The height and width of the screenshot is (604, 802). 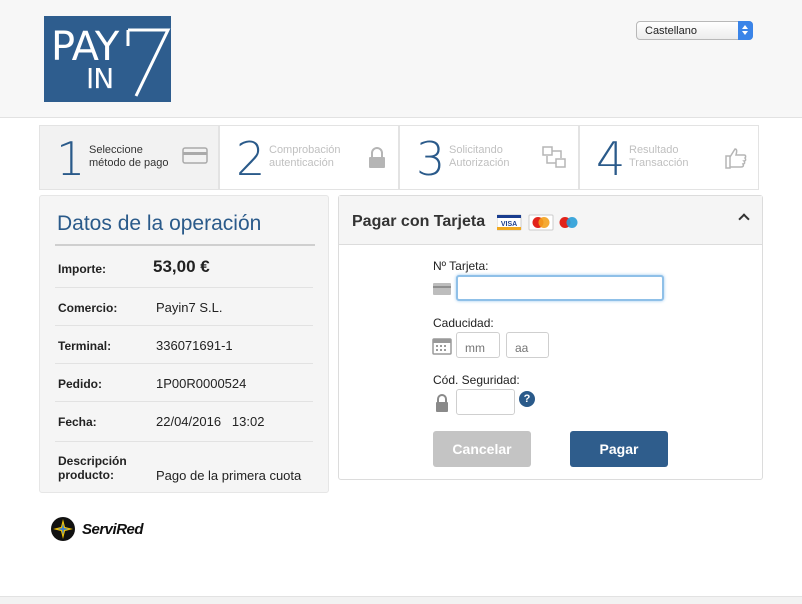 What do you see at coordinates (654, 150) in the screenshot?
I see `step-label-line1: Resultado` at bounding box center [654, 150].